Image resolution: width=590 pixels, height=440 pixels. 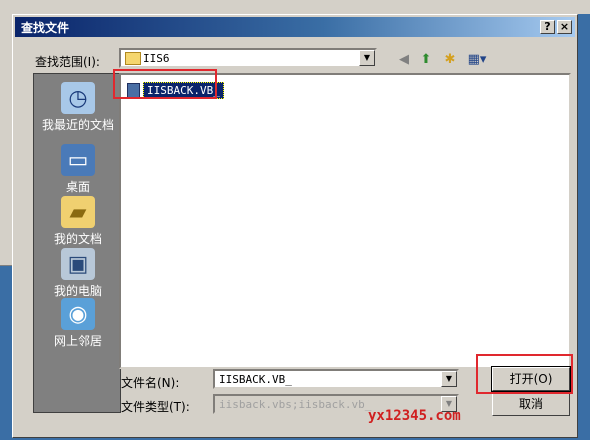 I want to click on lookin-combobox: IIS6 ▼, so click(x=248, y=58).